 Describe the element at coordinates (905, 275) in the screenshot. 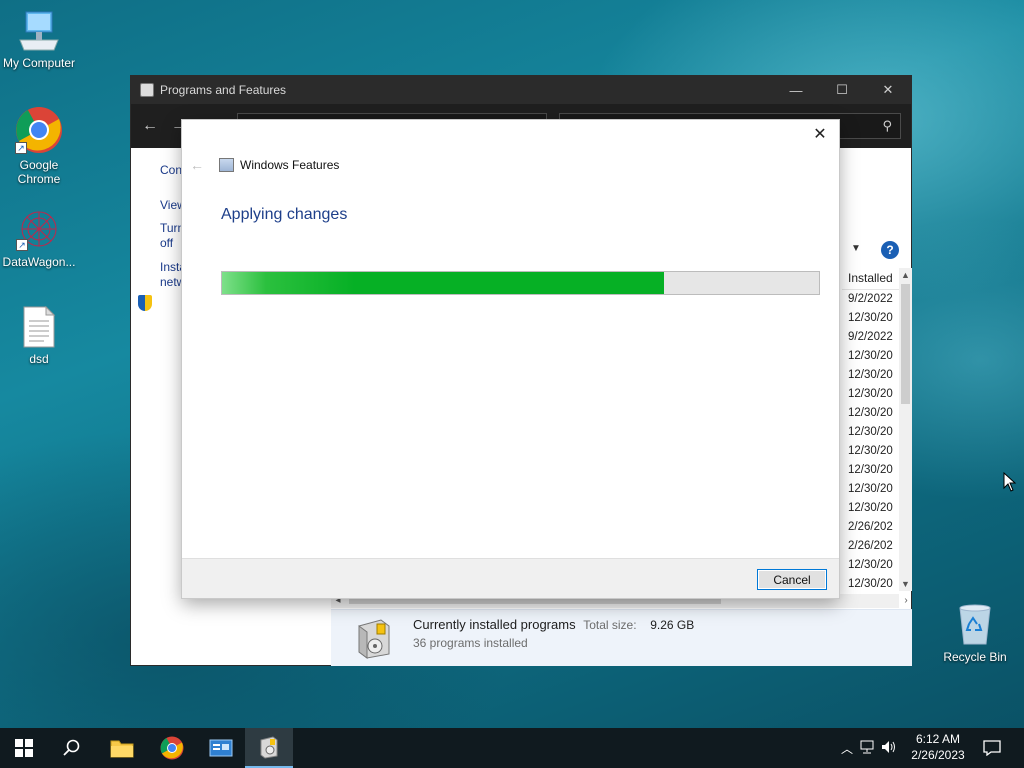

I see `scroll-up-icon: ▲` at that location.